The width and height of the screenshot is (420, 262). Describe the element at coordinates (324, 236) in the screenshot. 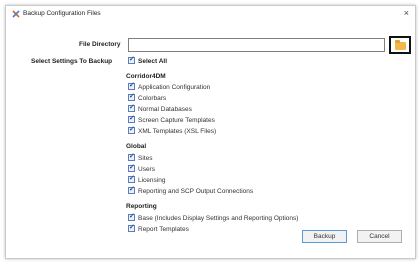

I see `backup-button: Backup` at that location.